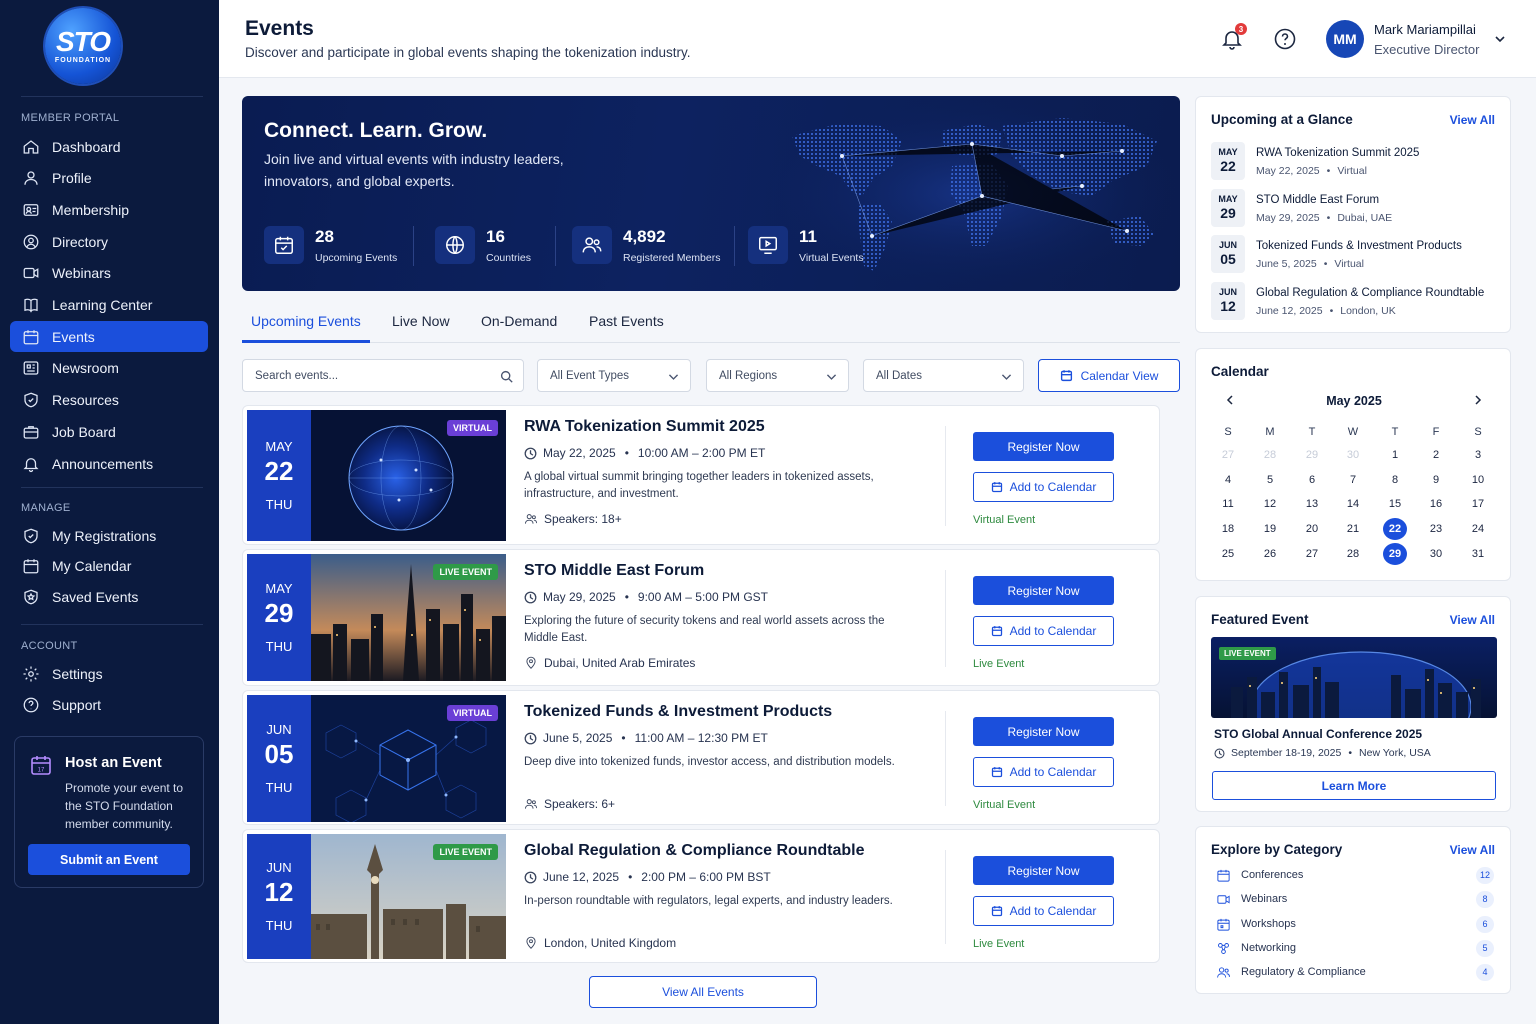 The image size is (1536, 1024). What do you see at coordinates (1355, 948) in the screenshot?
I see `category-item-networking: Networking 5` at bounding box center [1355, 948].